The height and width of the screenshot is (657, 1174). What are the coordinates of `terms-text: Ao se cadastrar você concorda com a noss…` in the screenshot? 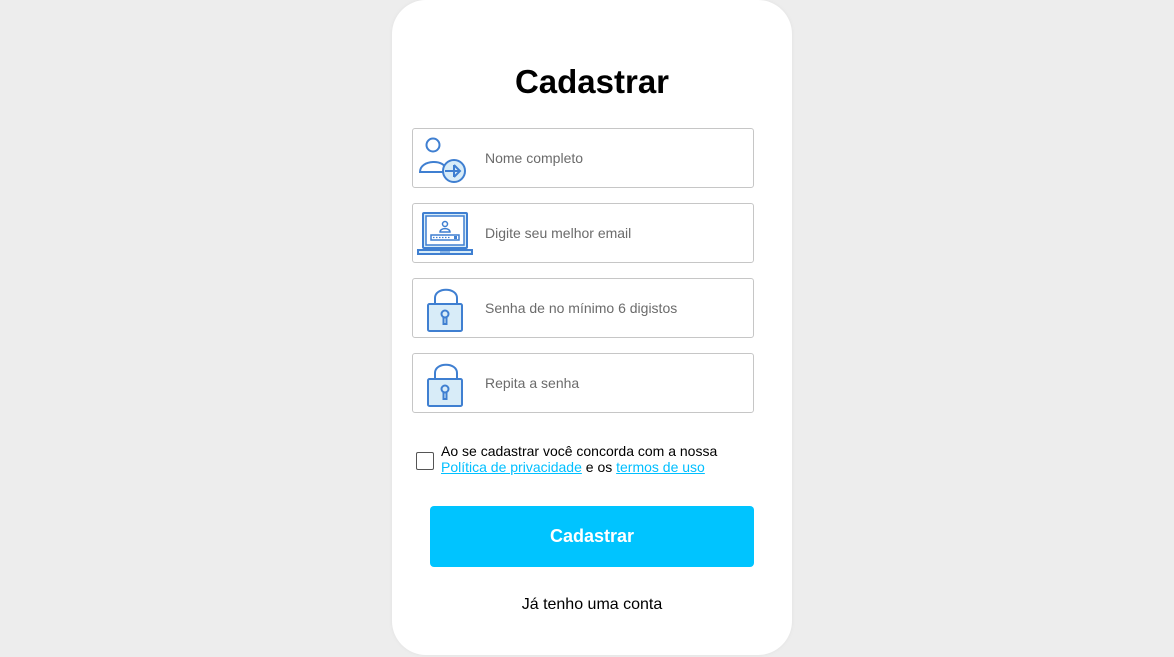 It's located at (596, 459).